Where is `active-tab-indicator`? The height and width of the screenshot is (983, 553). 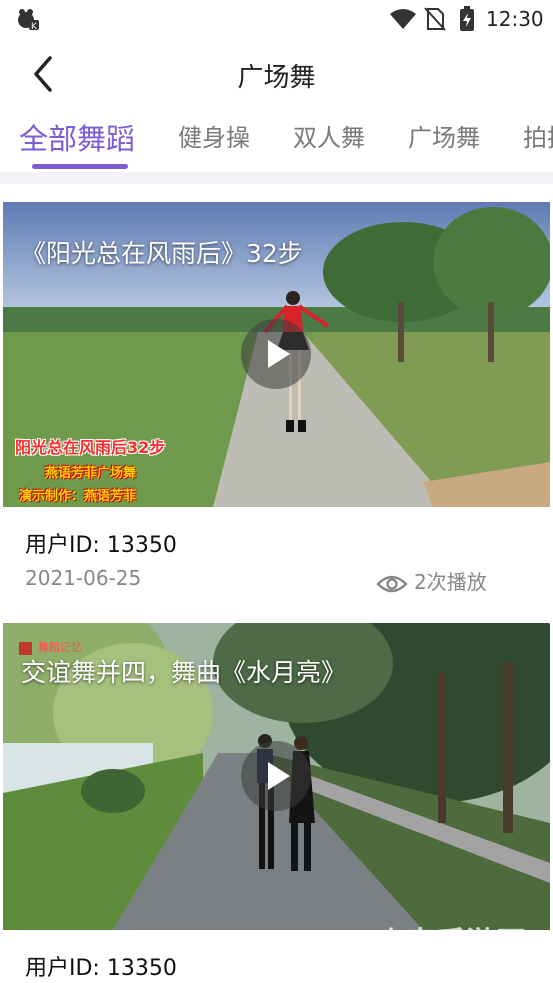
active-tab-indicator is located at coordinates (80, 166).